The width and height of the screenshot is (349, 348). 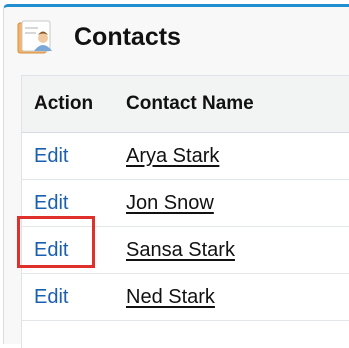 I want to click on column-header-contact-name: Contact Name, so click(x=234, y=104).